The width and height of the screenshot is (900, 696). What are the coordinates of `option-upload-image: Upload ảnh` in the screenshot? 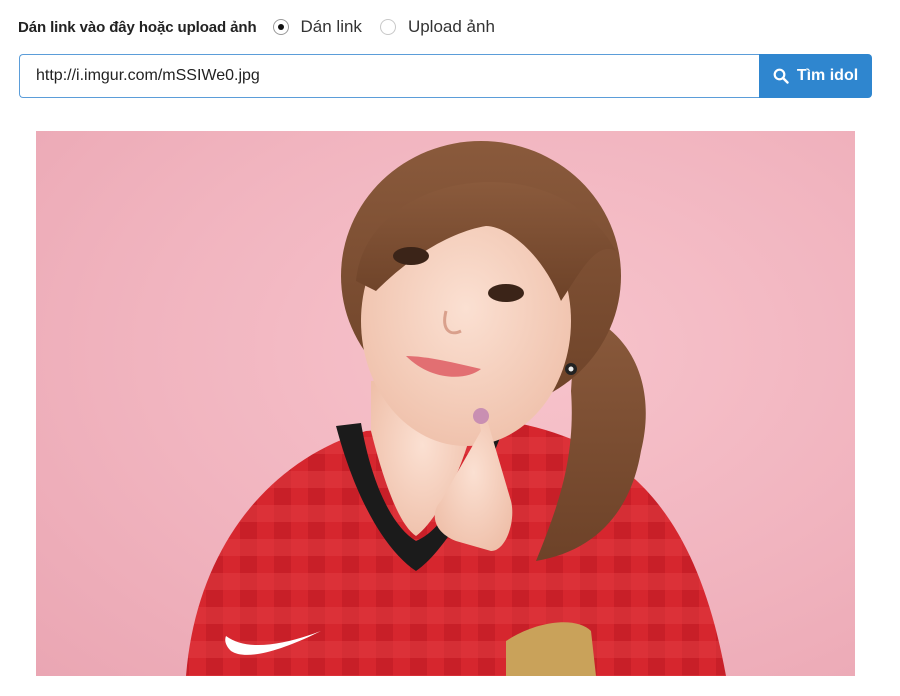 It's located at (437, 27).